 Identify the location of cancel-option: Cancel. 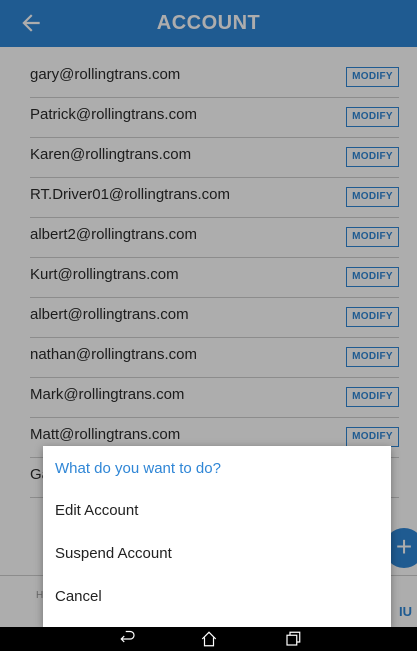
(78, 596).